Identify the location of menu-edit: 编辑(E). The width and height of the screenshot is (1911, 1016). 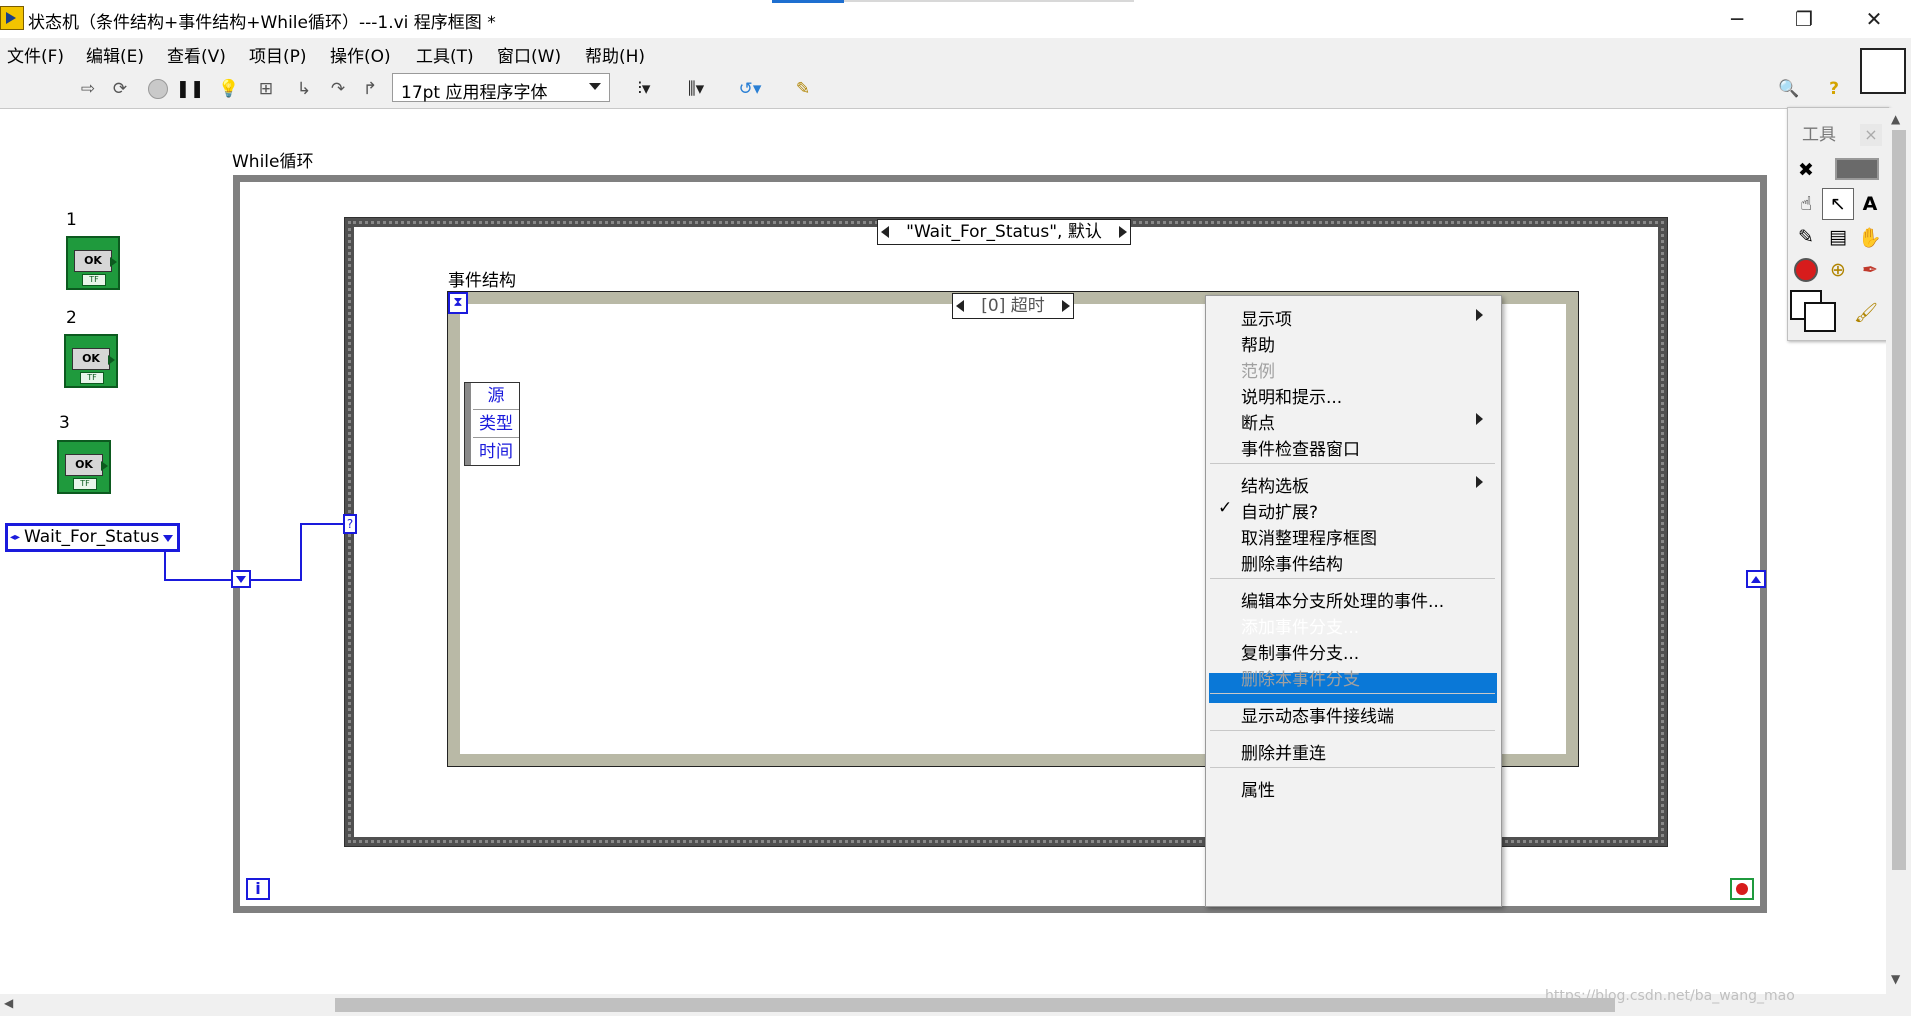
(115, 54).